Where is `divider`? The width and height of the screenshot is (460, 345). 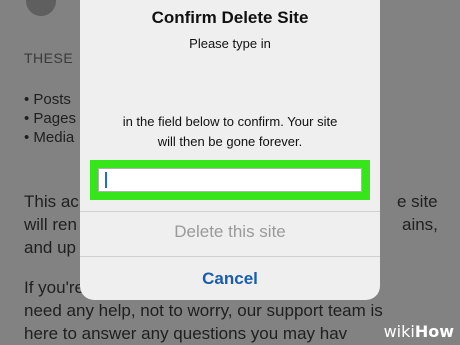
divider is located at coordinates (230, 256).